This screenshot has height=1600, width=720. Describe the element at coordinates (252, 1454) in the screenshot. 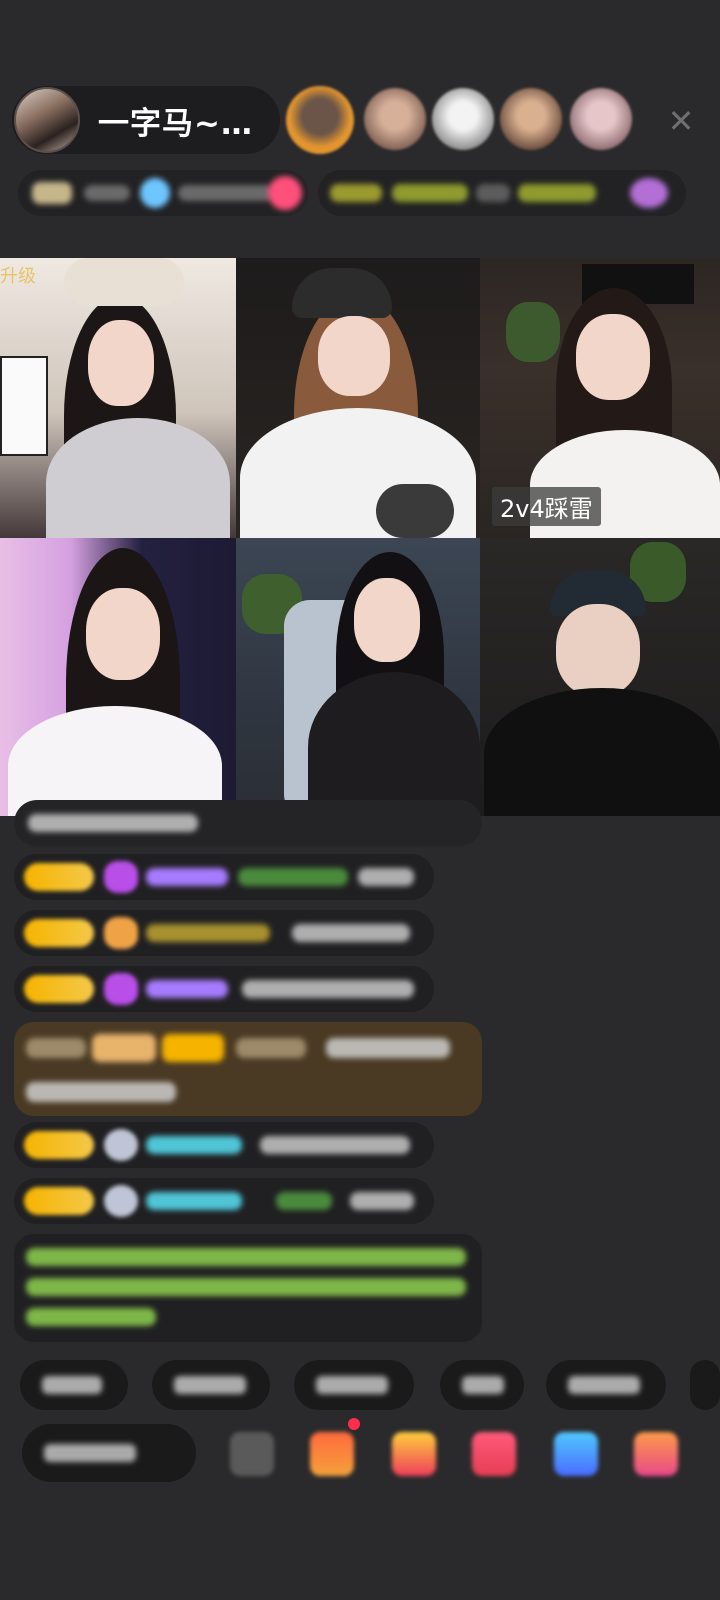

I see `emoji-icon` at that location.